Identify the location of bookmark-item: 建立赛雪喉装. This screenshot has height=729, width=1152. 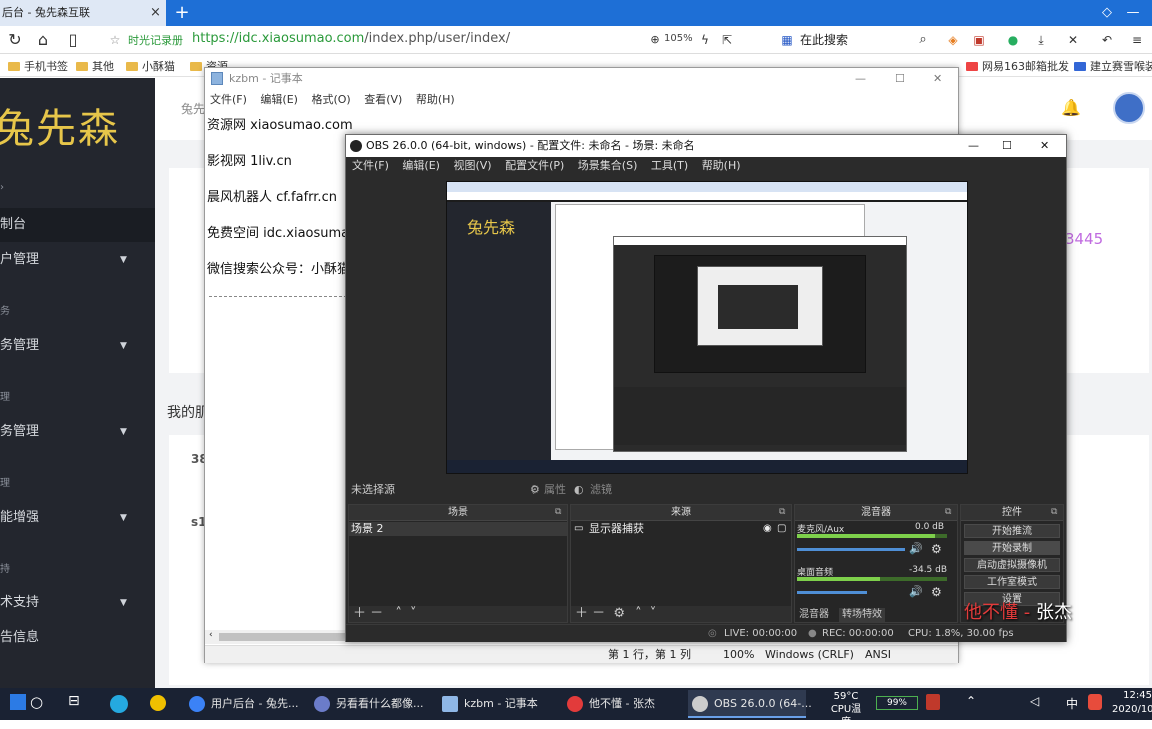
(1113, 66).